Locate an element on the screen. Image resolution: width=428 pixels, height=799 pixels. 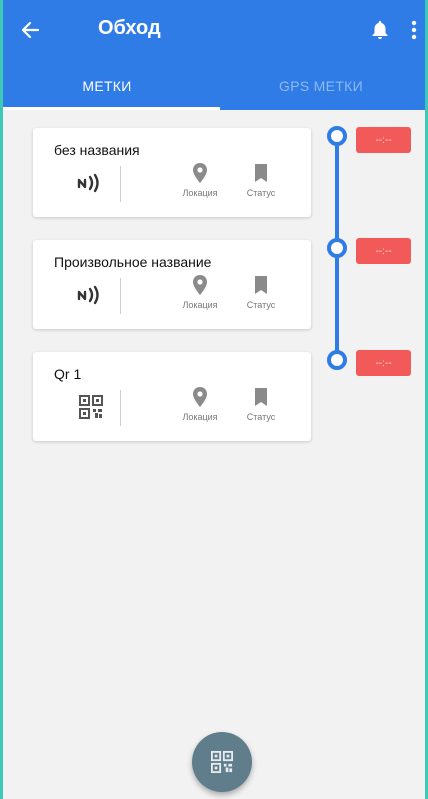
checkpoint-card: Произвольное название Локация Статус is located at coordinates (172, 284).